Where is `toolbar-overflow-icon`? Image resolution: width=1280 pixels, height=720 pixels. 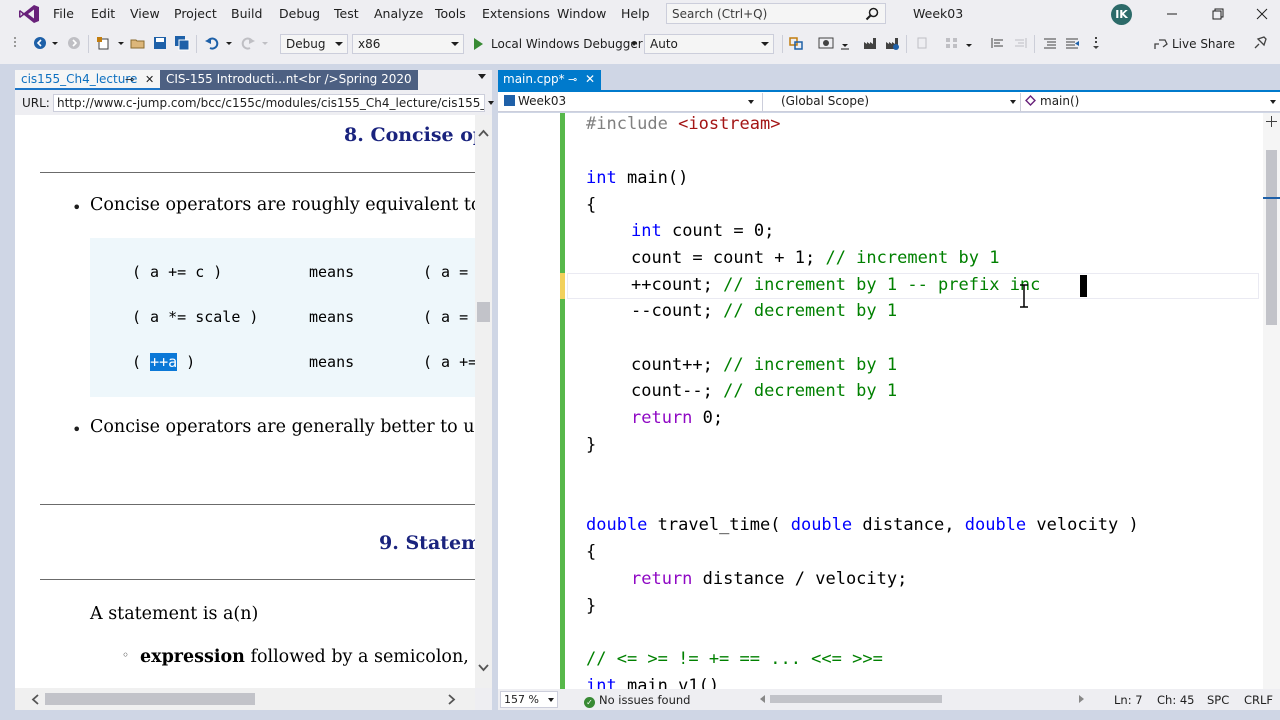
toolbar-overflow-icon is located at coordinates (1098, 43).